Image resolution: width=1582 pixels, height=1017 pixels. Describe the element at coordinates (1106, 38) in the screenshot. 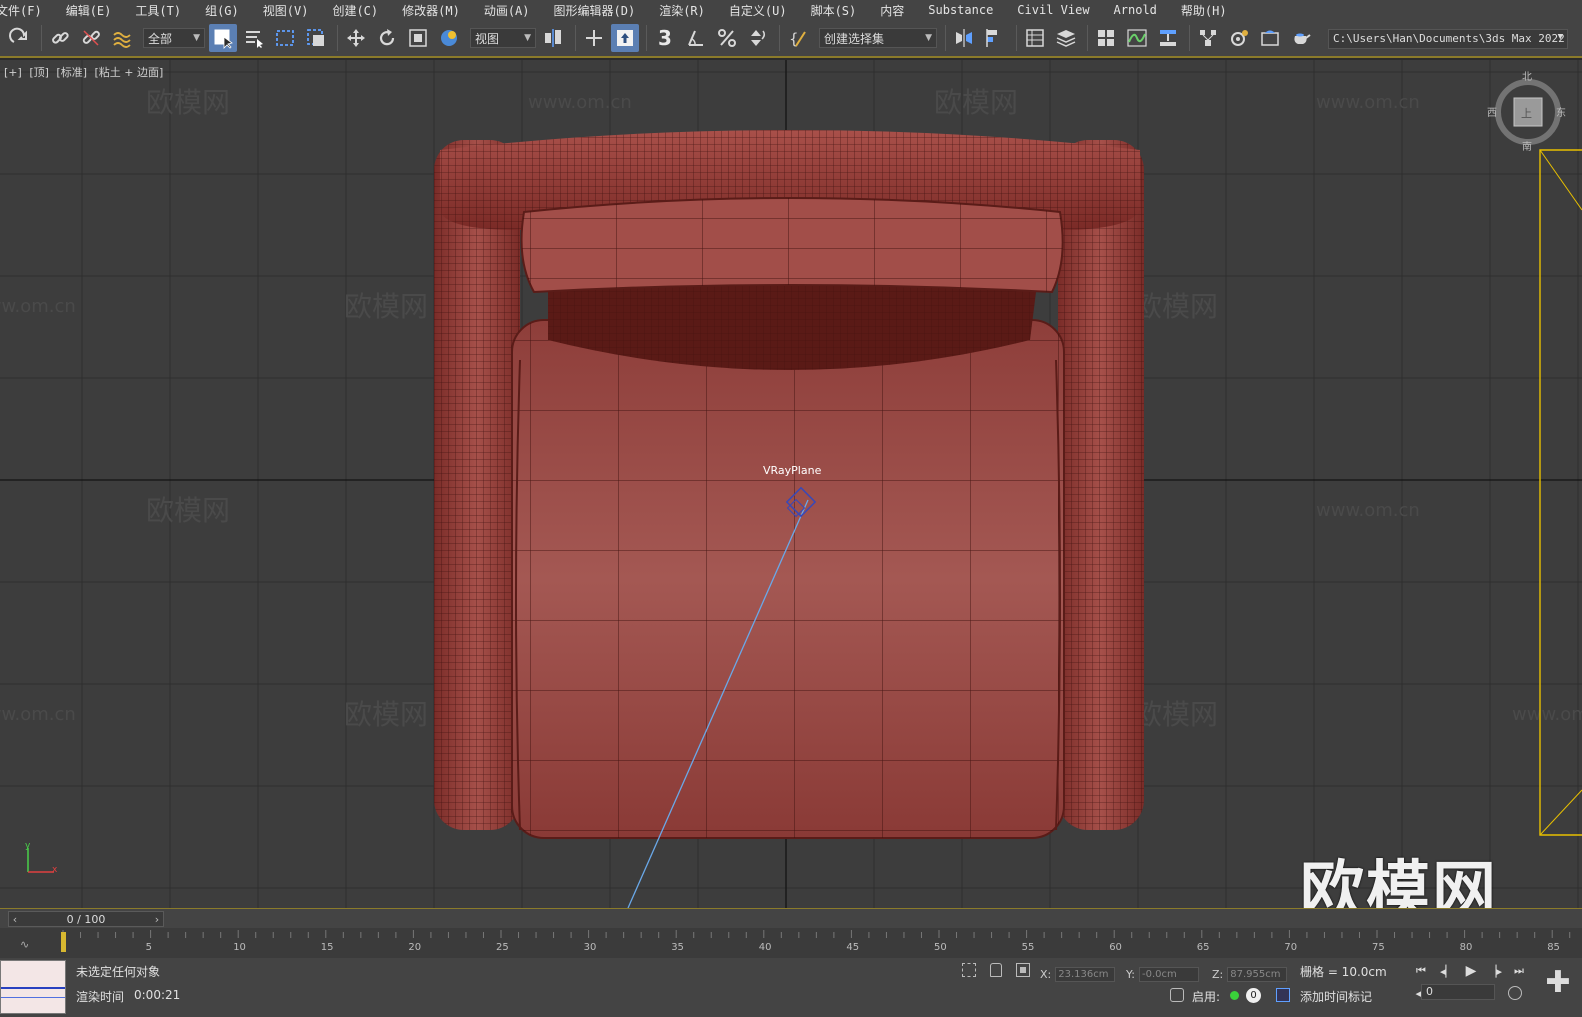

I see `toggle-ribbon-button` at that location.